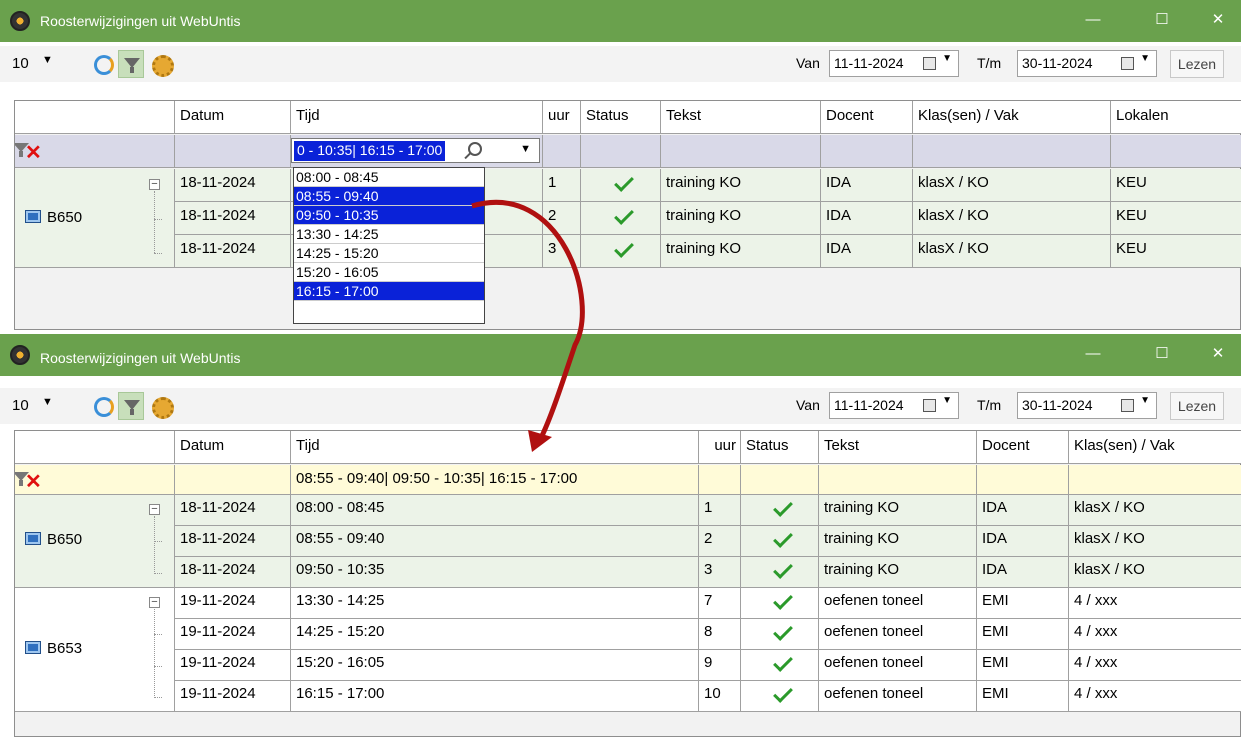  Describe the element at coordinates (540, 441) in the screenshot. I see `arrow-head` at that location.